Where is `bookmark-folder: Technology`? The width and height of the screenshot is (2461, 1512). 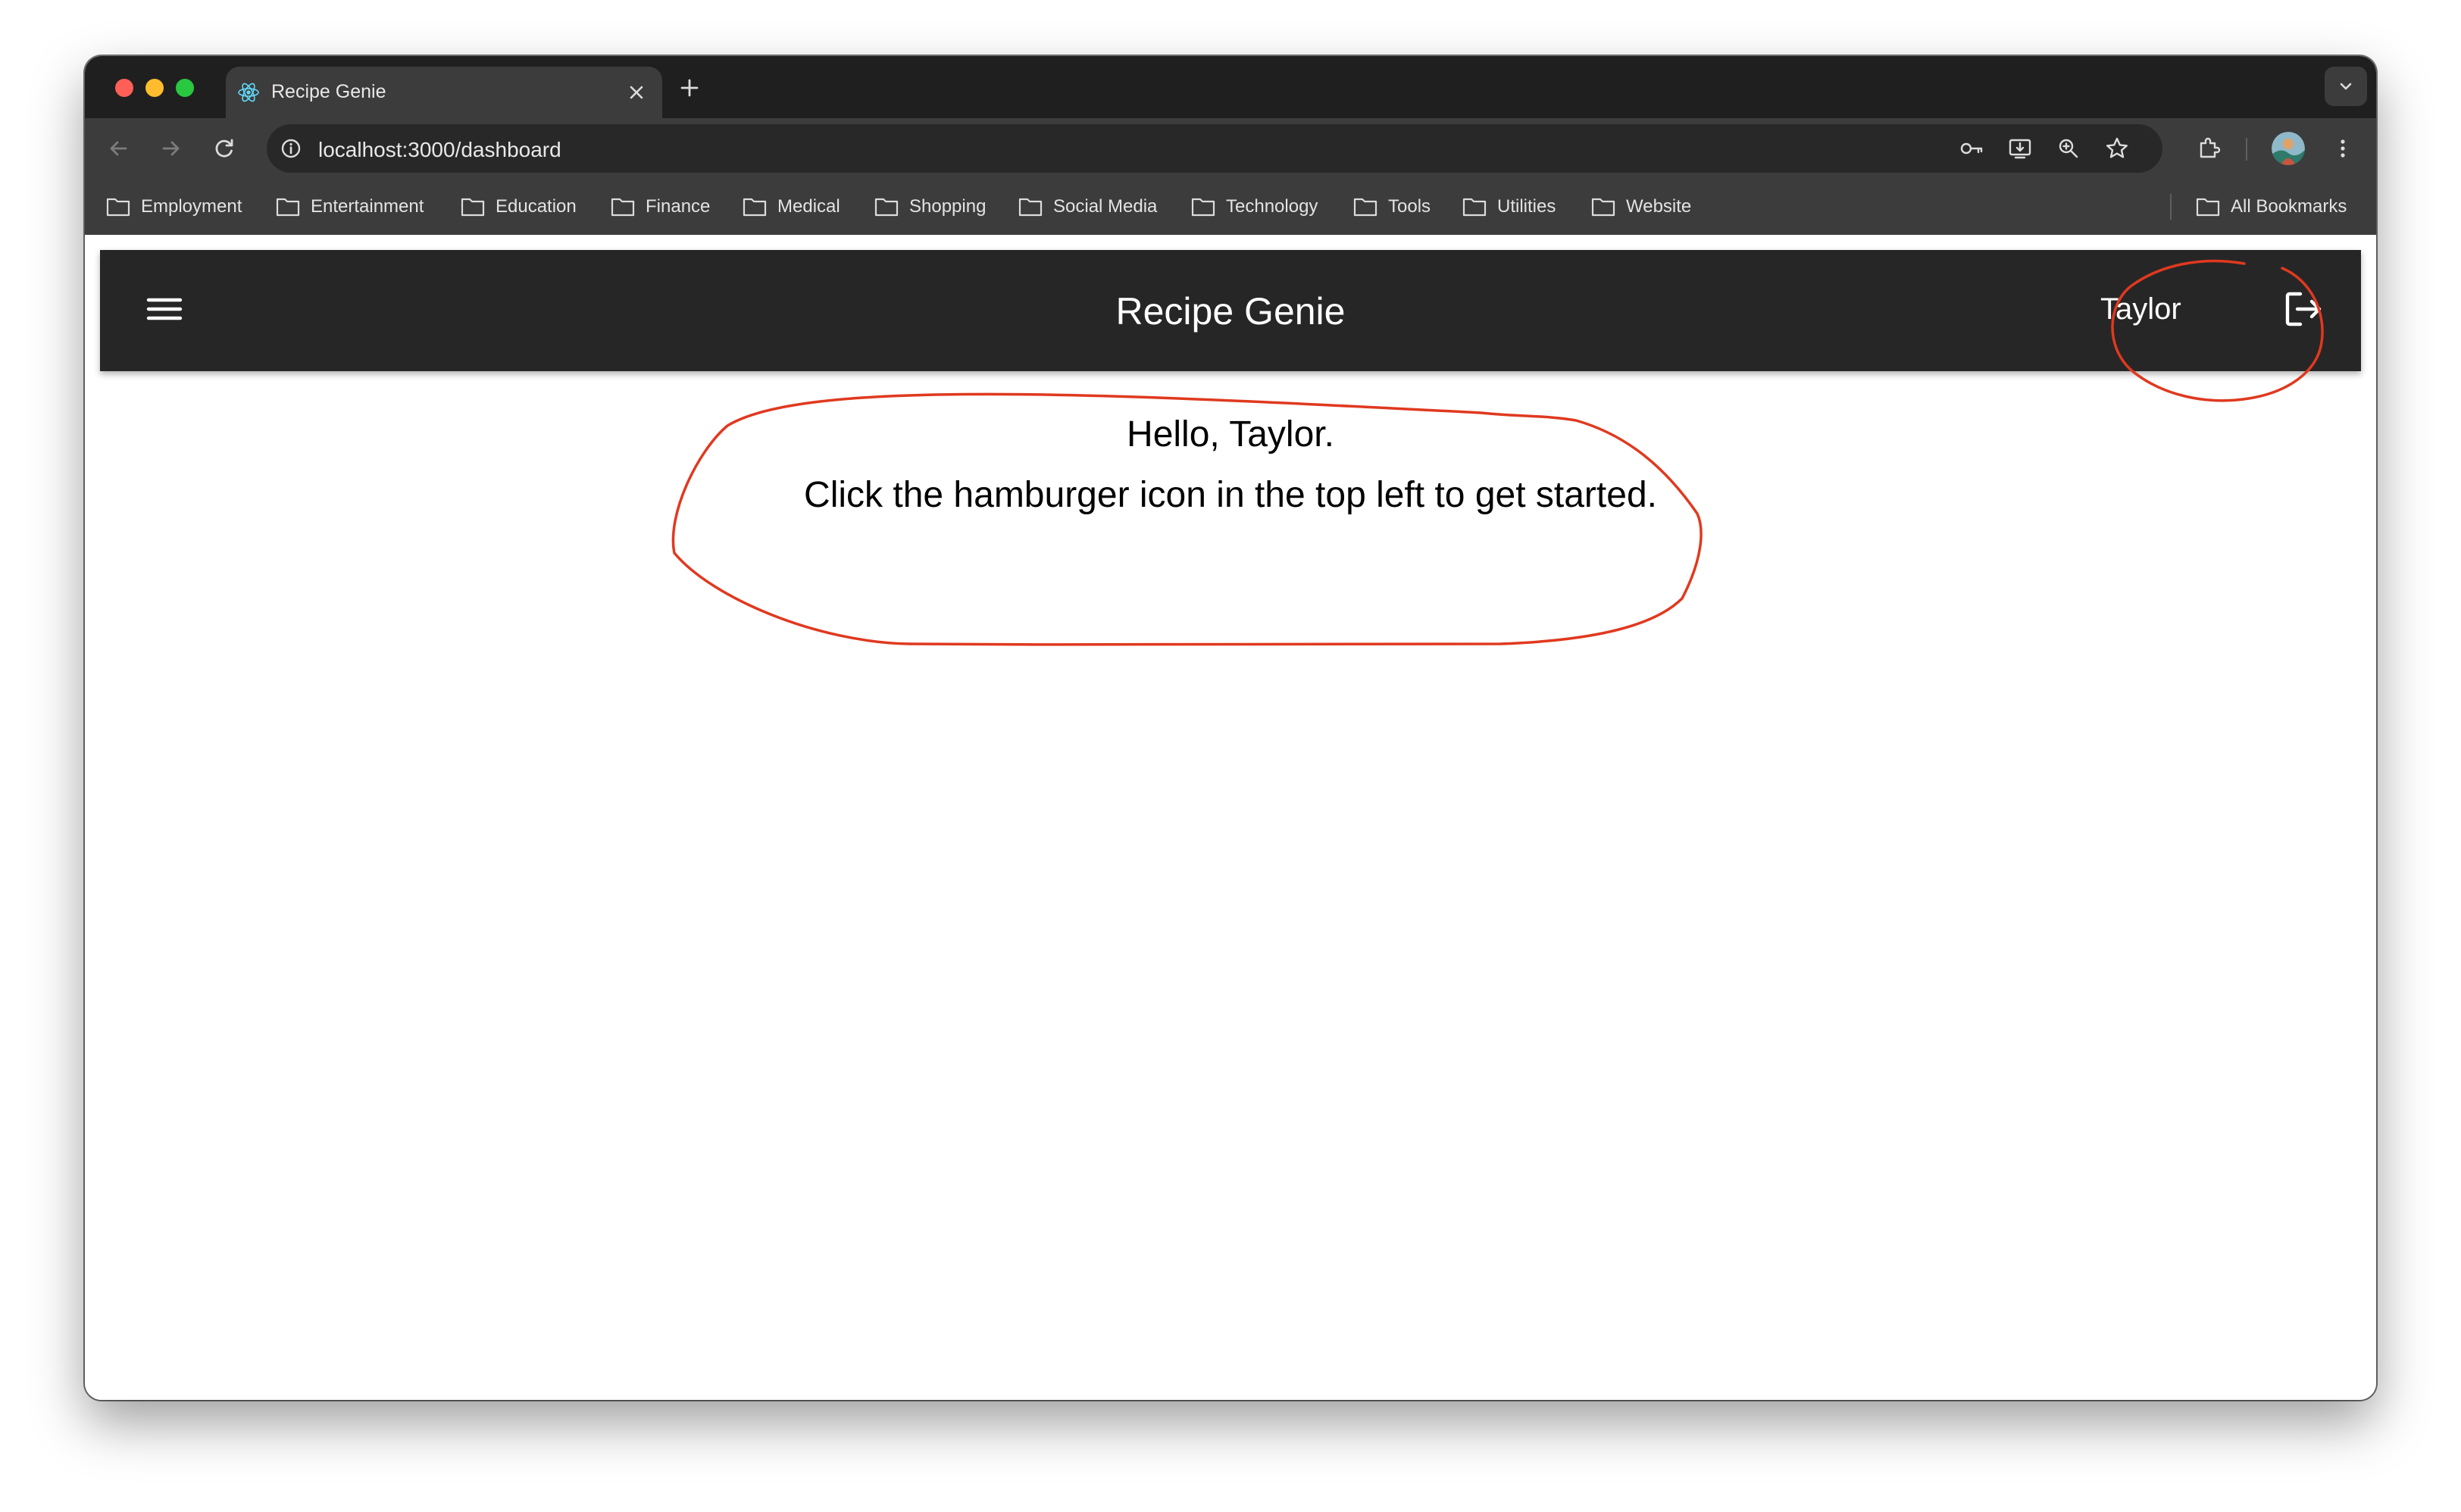
bookmark-folder: Technology is located at coordinates (1255, 206).